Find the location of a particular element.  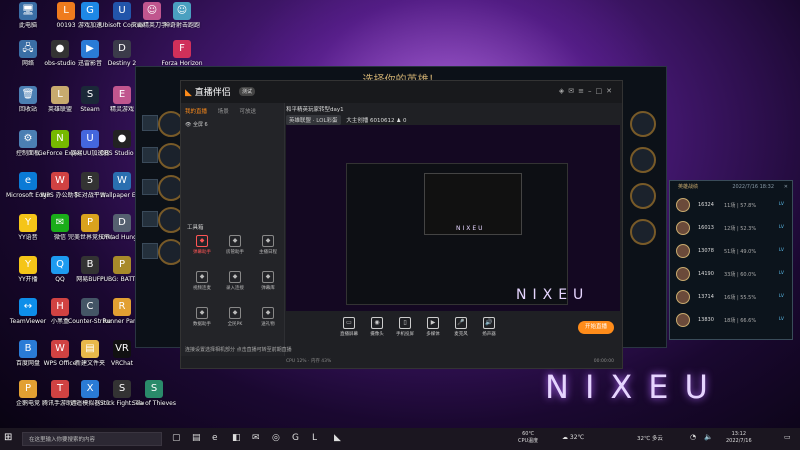

toolbox-item: ◆ 房管助手 is located at coordinates (235, 245).